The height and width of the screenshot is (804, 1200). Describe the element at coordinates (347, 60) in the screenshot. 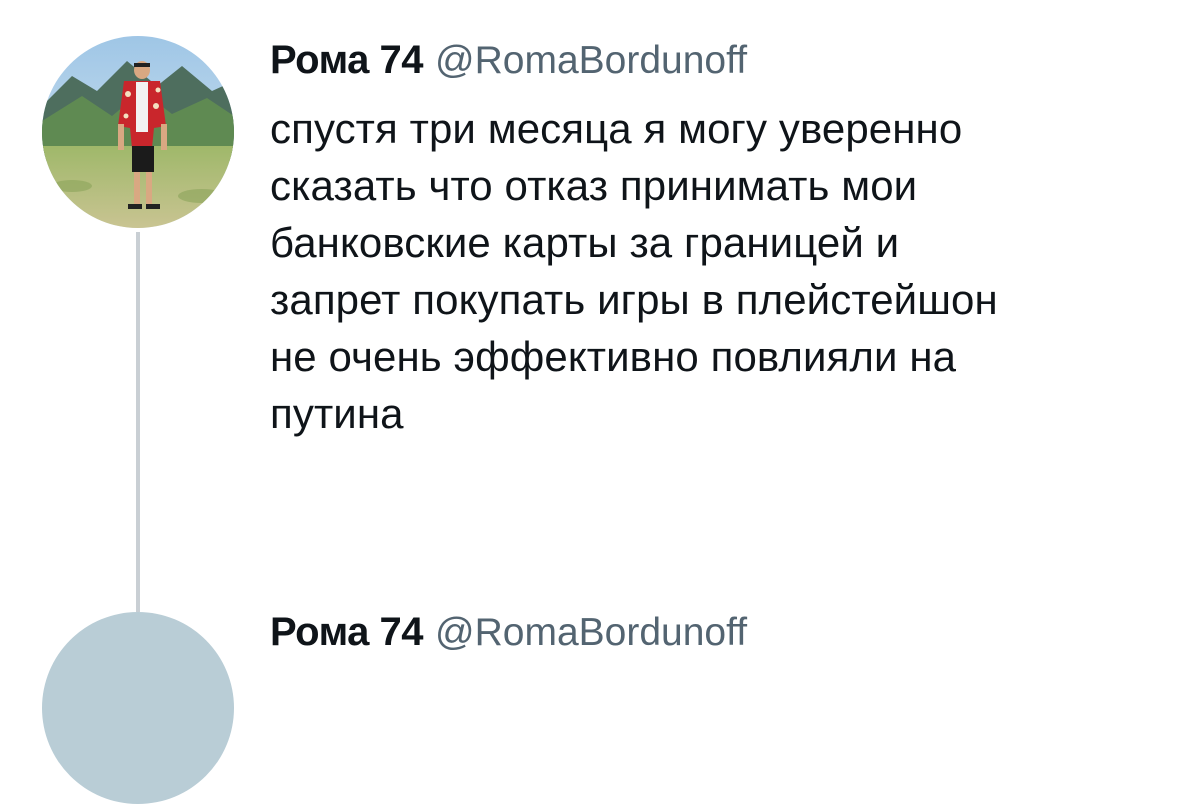

I see `display-name: Рома 74` at that location.